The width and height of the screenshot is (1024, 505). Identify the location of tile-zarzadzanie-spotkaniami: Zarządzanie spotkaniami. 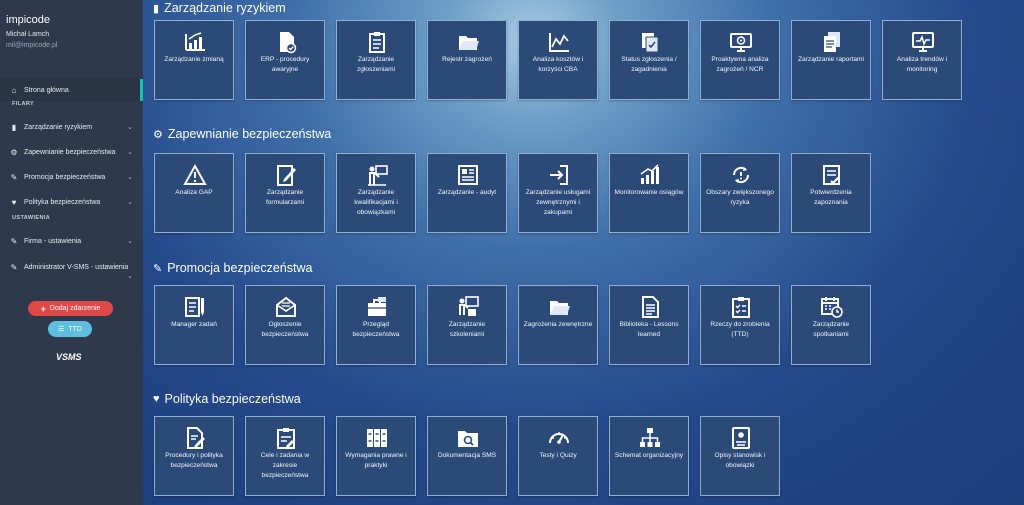
(831, 325).